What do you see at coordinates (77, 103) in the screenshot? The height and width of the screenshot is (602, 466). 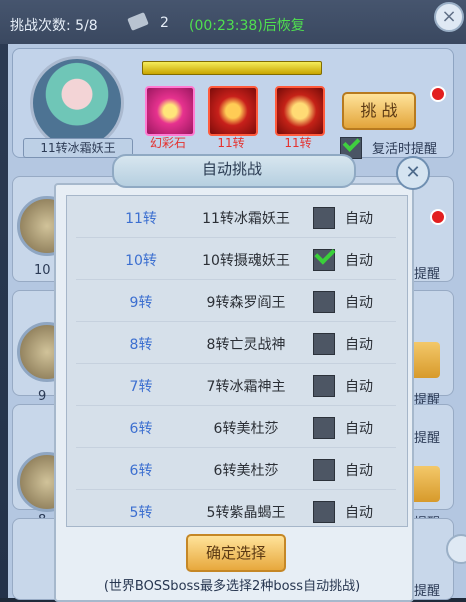 I see `boss-portrait` at bounding box center [77, 103].